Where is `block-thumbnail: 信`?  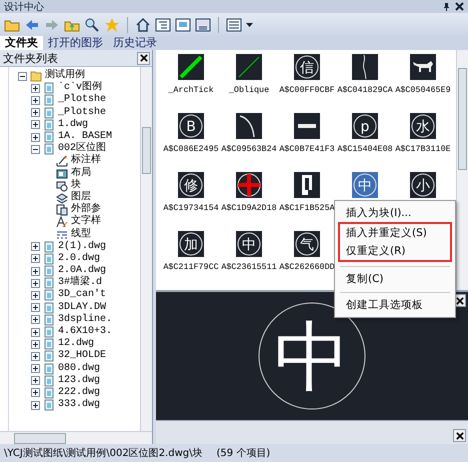 block-thumbnail: 信 is located at coordinates (307, 67).